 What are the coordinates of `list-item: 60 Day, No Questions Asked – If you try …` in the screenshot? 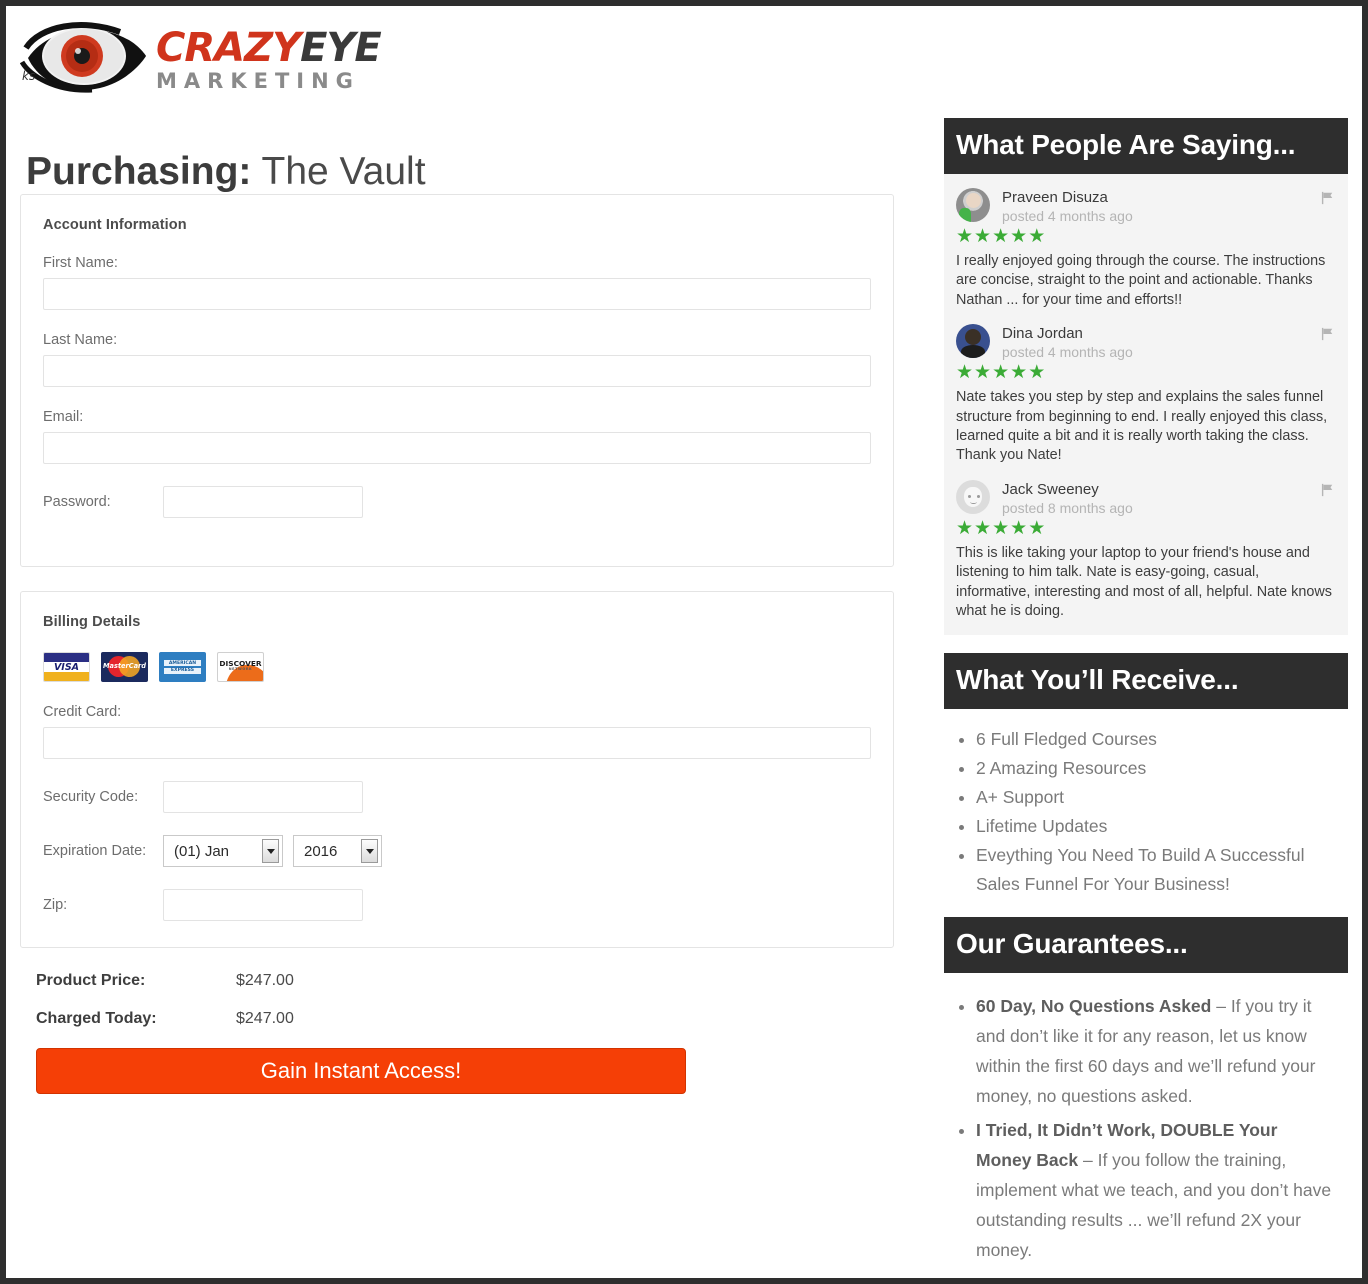 It's located at (1156, 1051).